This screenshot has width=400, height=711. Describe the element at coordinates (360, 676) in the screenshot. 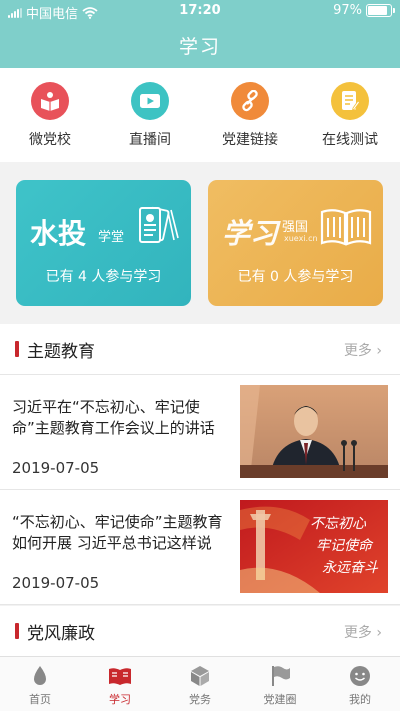

I see `profile-icon` at that location.